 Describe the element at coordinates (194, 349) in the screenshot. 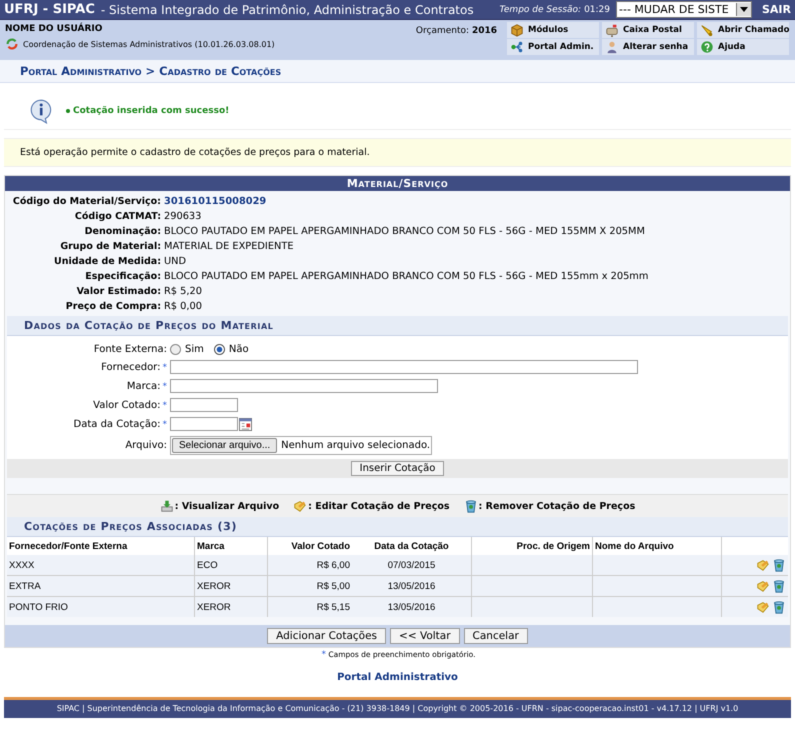

I see `radio-label: Sim` at that location.